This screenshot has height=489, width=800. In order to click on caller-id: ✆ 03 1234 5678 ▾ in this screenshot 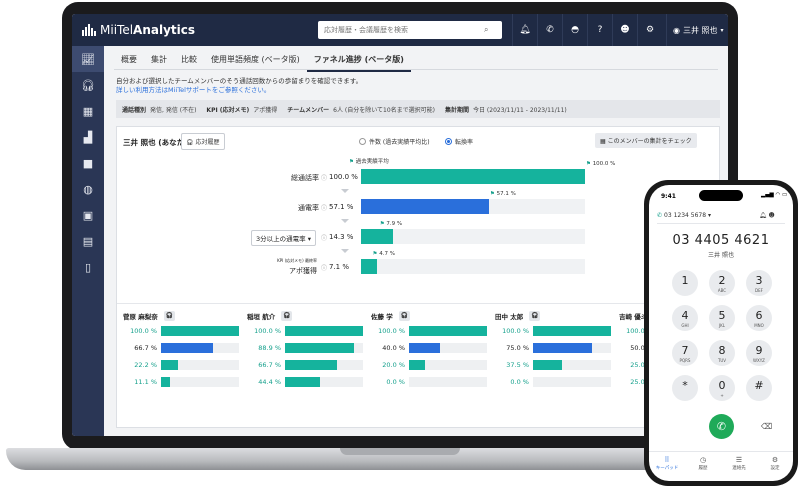, I will do `click(684, 215)`.